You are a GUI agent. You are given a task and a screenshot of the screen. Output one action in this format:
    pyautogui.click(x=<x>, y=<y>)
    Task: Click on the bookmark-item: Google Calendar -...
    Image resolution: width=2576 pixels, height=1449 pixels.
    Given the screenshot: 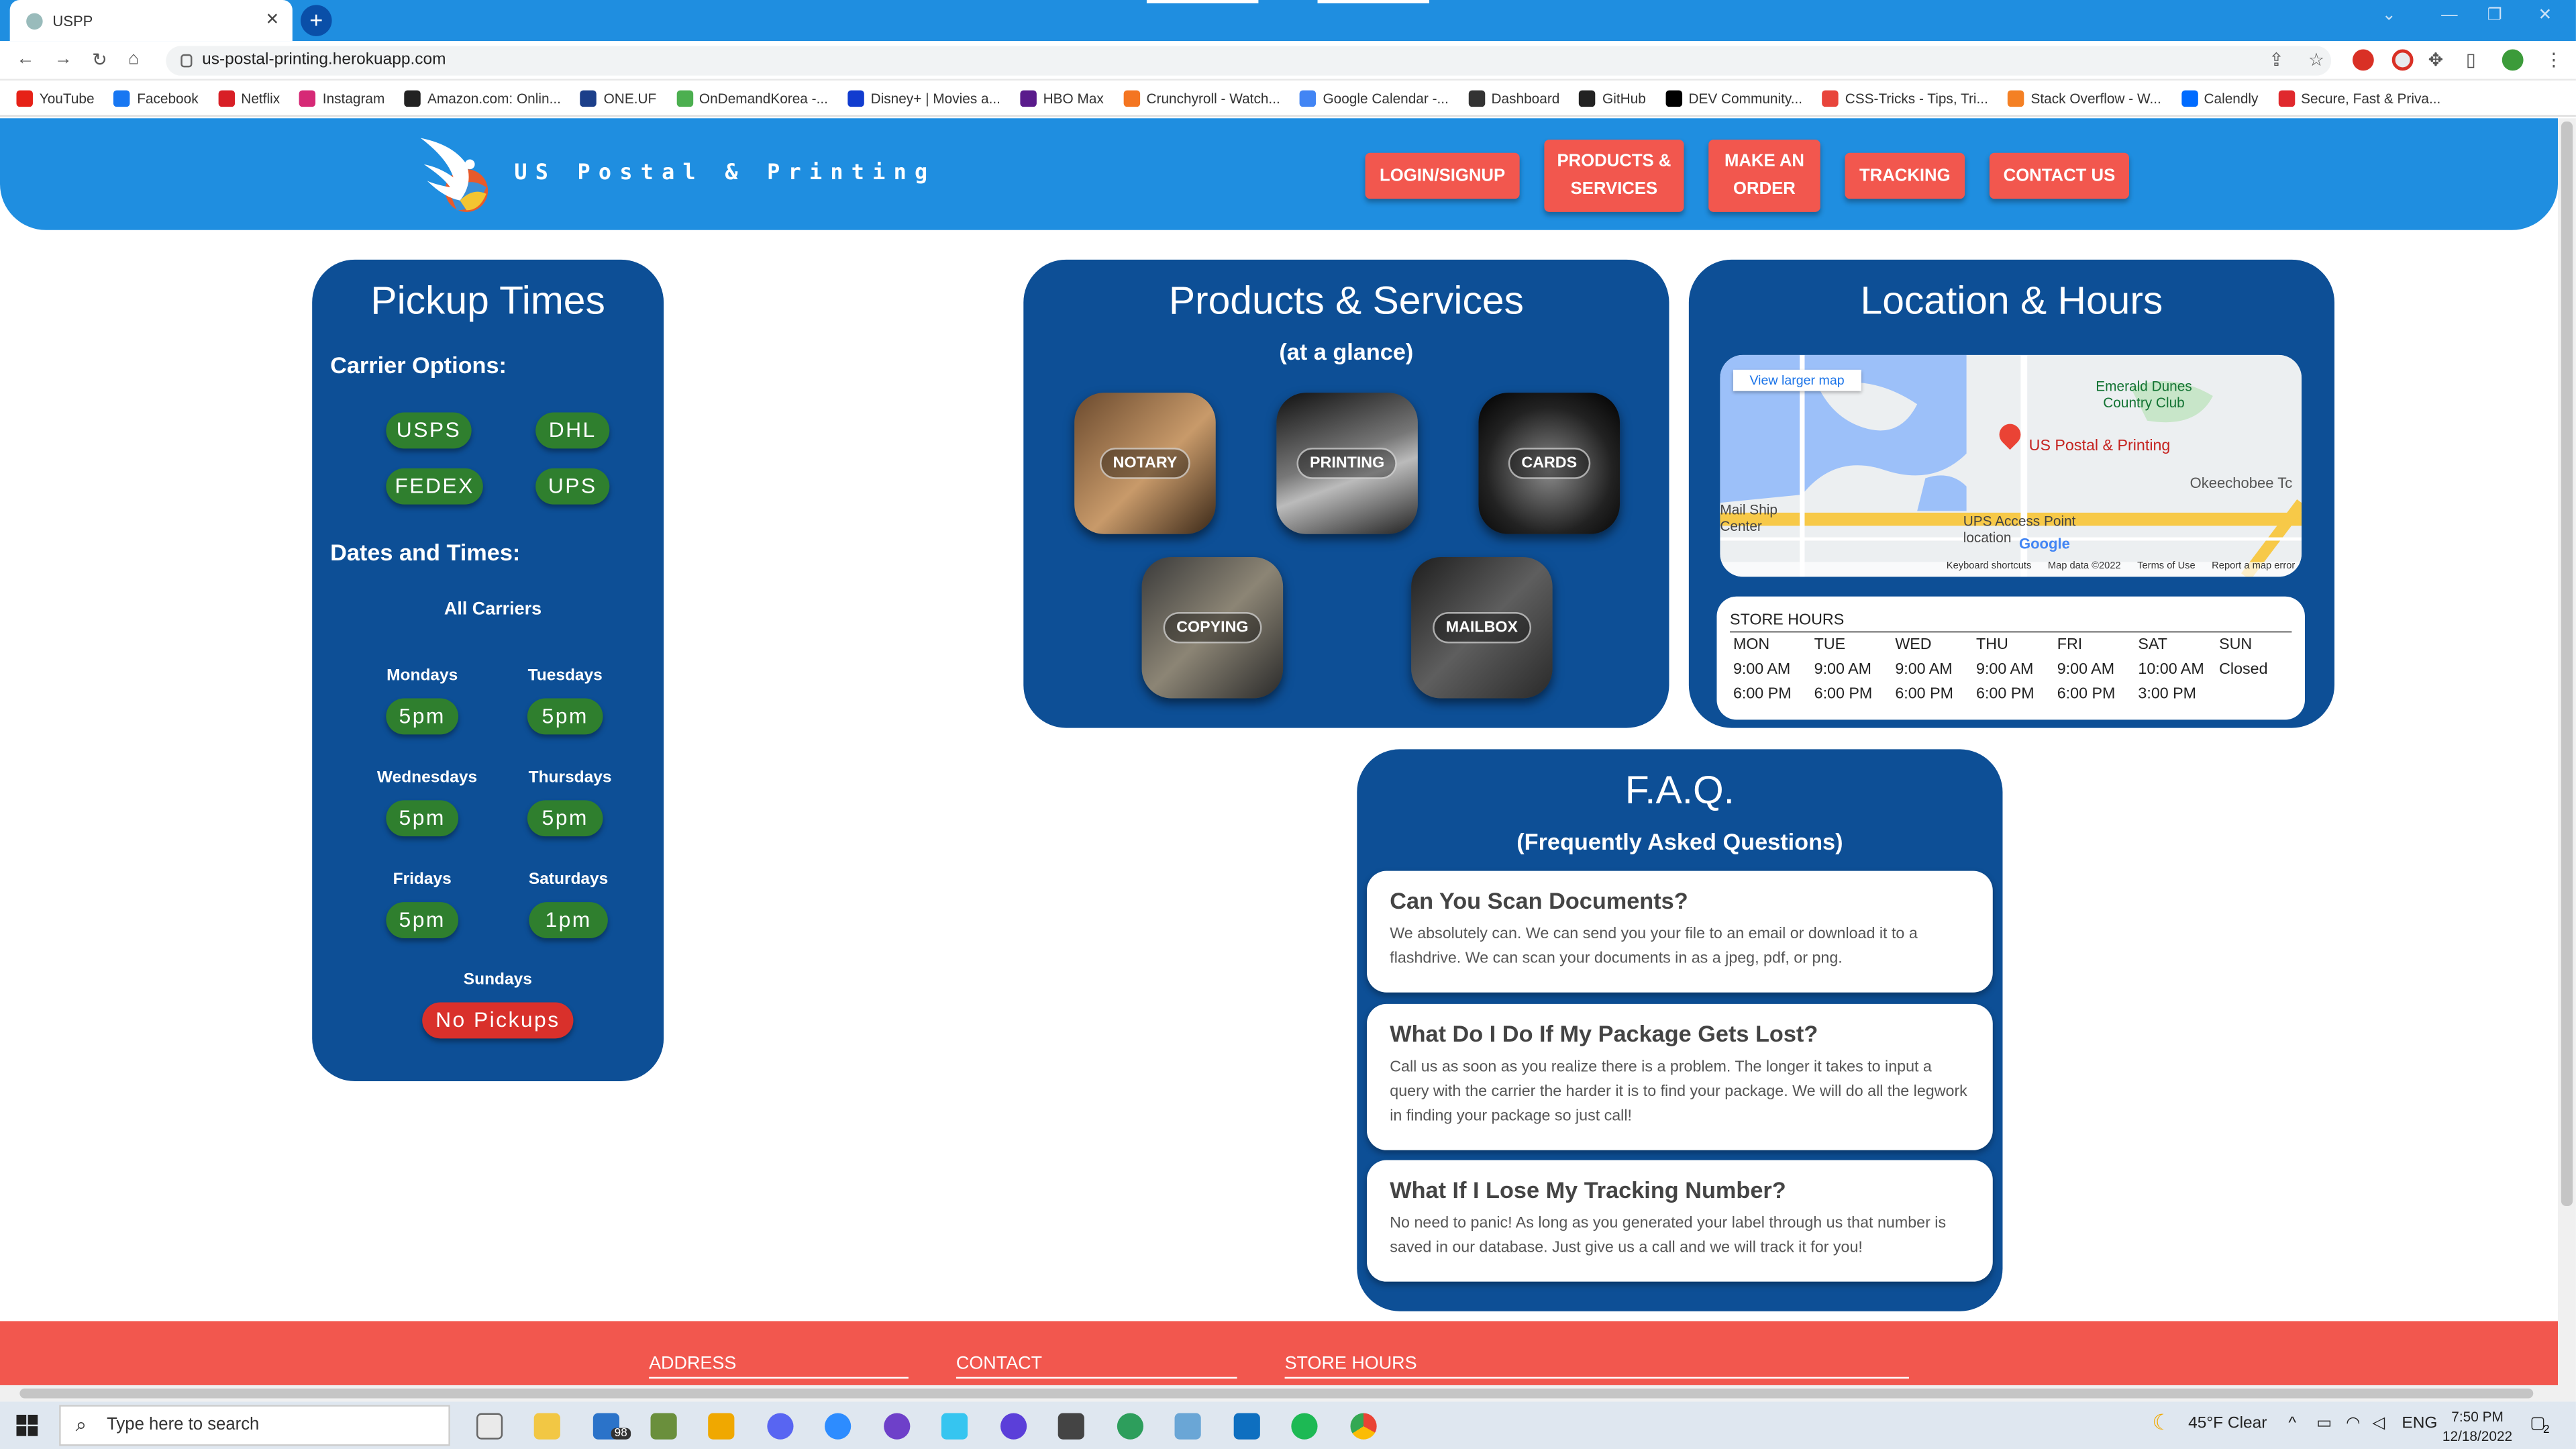 What is the action you would take?
    pyautogui.click(x=1374, y=97)
    